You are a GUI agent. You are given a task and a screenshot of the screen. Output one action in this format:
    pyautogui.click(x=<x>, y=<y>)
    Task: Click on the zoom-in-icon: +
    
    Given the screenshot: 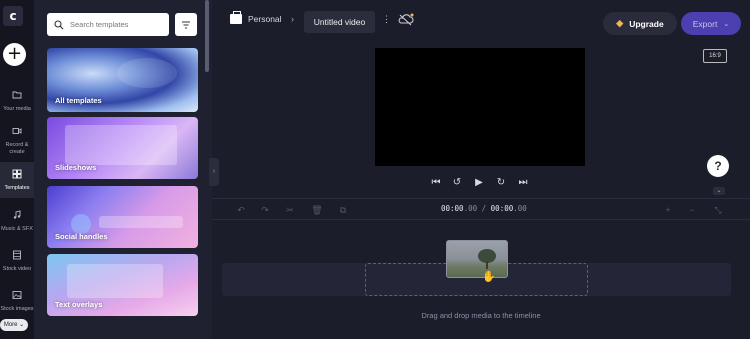 What is the action you would take?
    pyautogui.click(x=668, y=210)
    